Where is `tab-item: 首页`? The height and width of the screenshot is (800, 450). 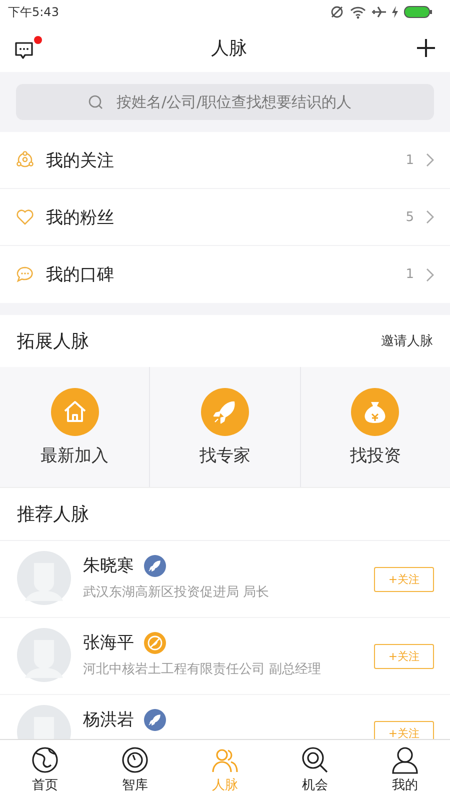
tab-item: 首页 is located at coordinates (45, 770).